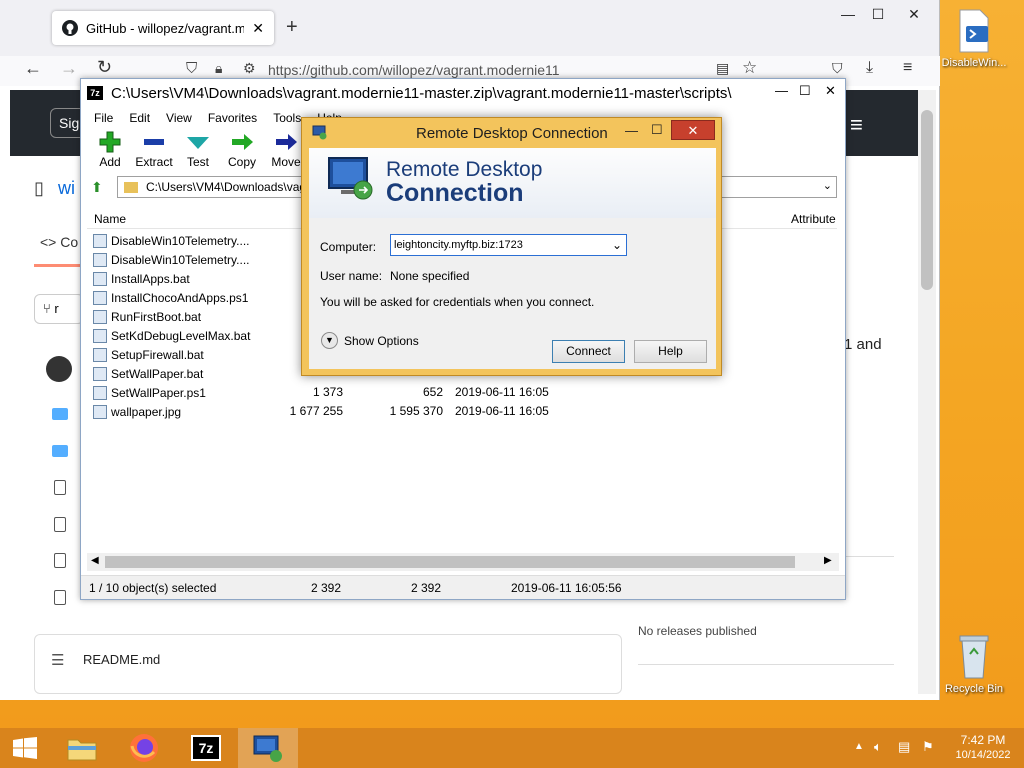 This screenshot has width=1024, height=768. Describe the element at coordinates (218, 68) in the screenshot. I see `lock-icon: 🔒︎` at that location.